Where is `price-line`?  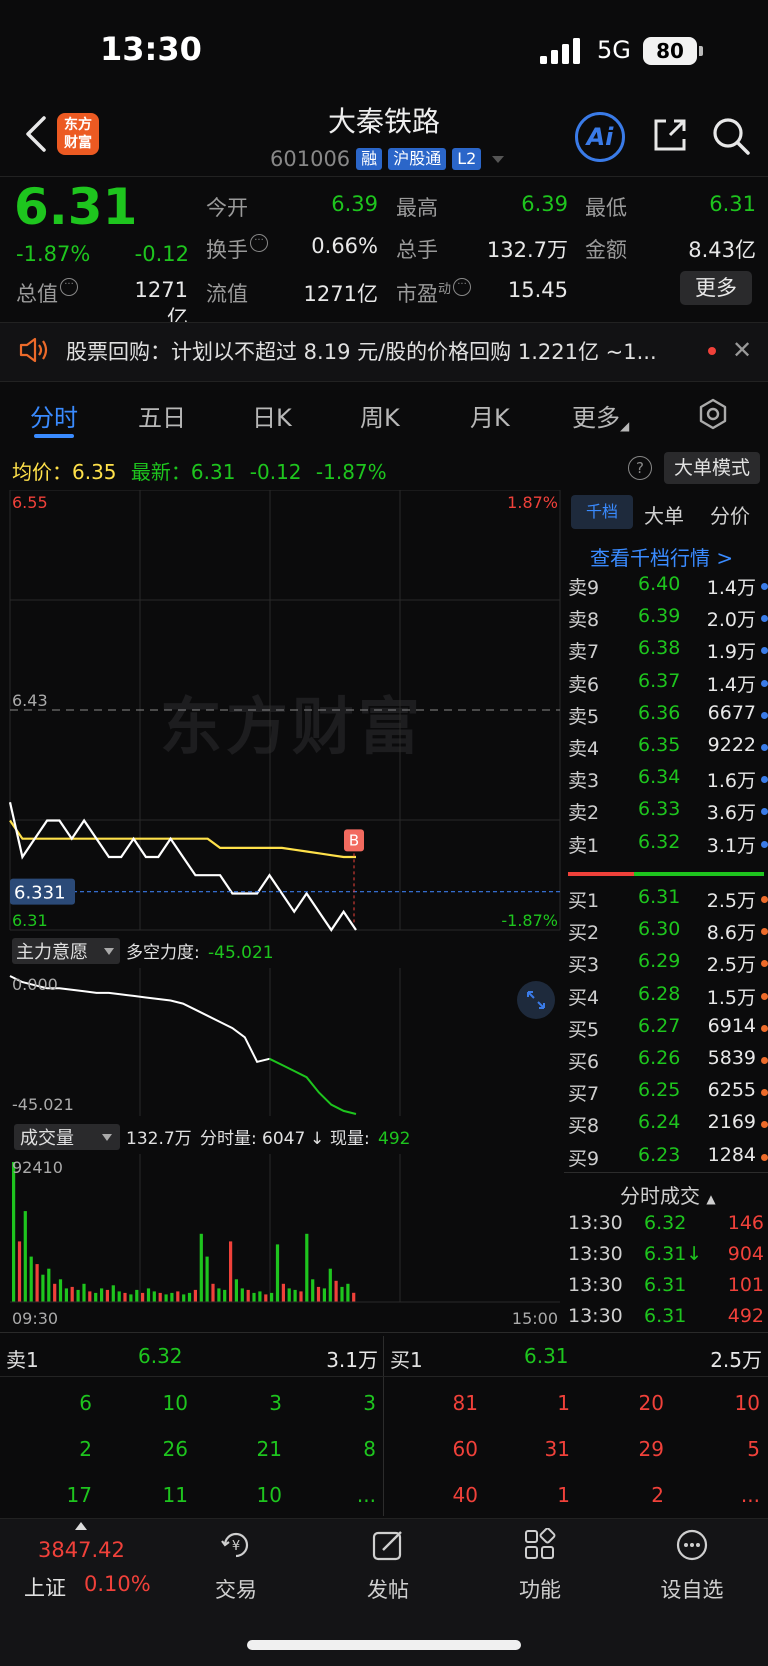
price-line is located at coordinates (182, 866).